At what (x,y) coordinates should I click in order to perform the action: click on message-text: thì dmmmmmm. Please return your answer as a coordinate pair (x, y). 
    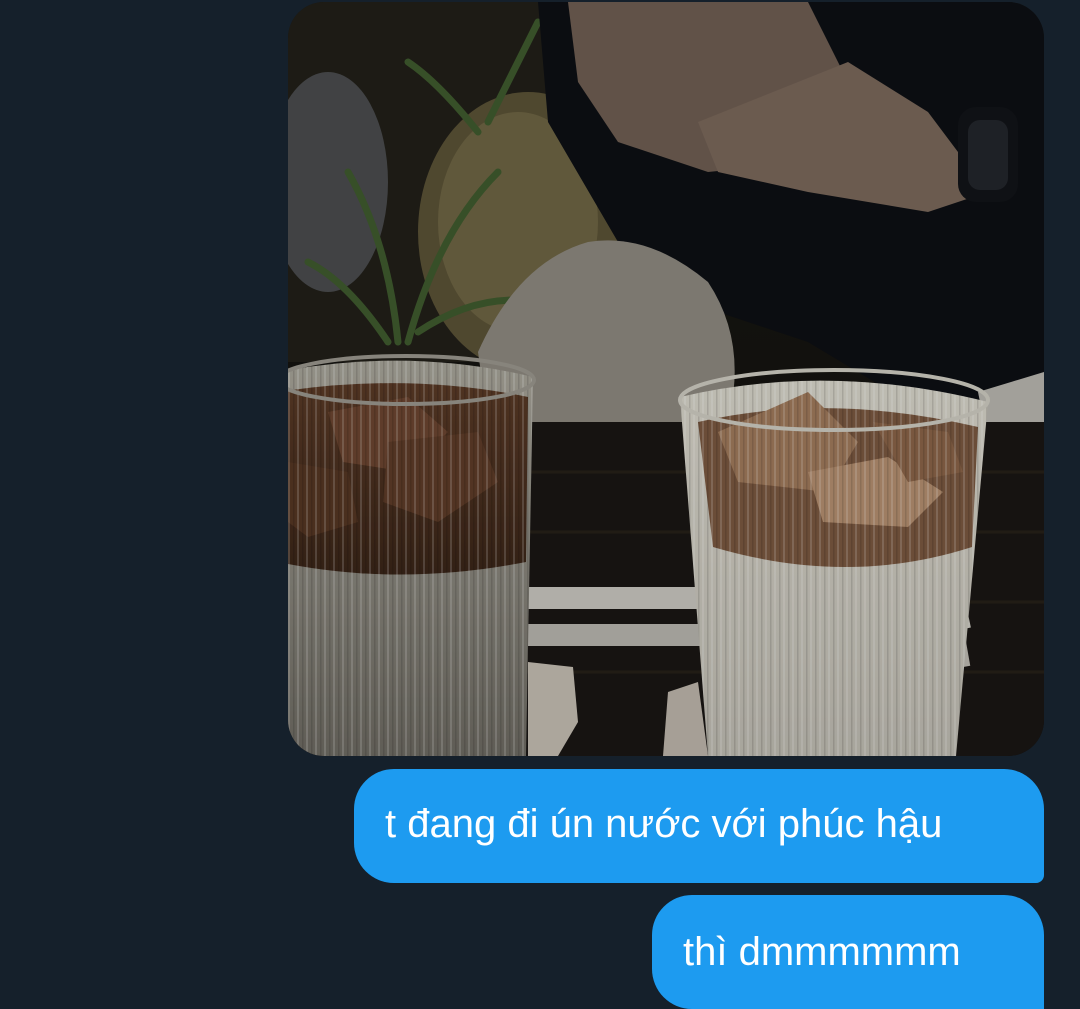
    Looking at the image, I should click on (822, 952).